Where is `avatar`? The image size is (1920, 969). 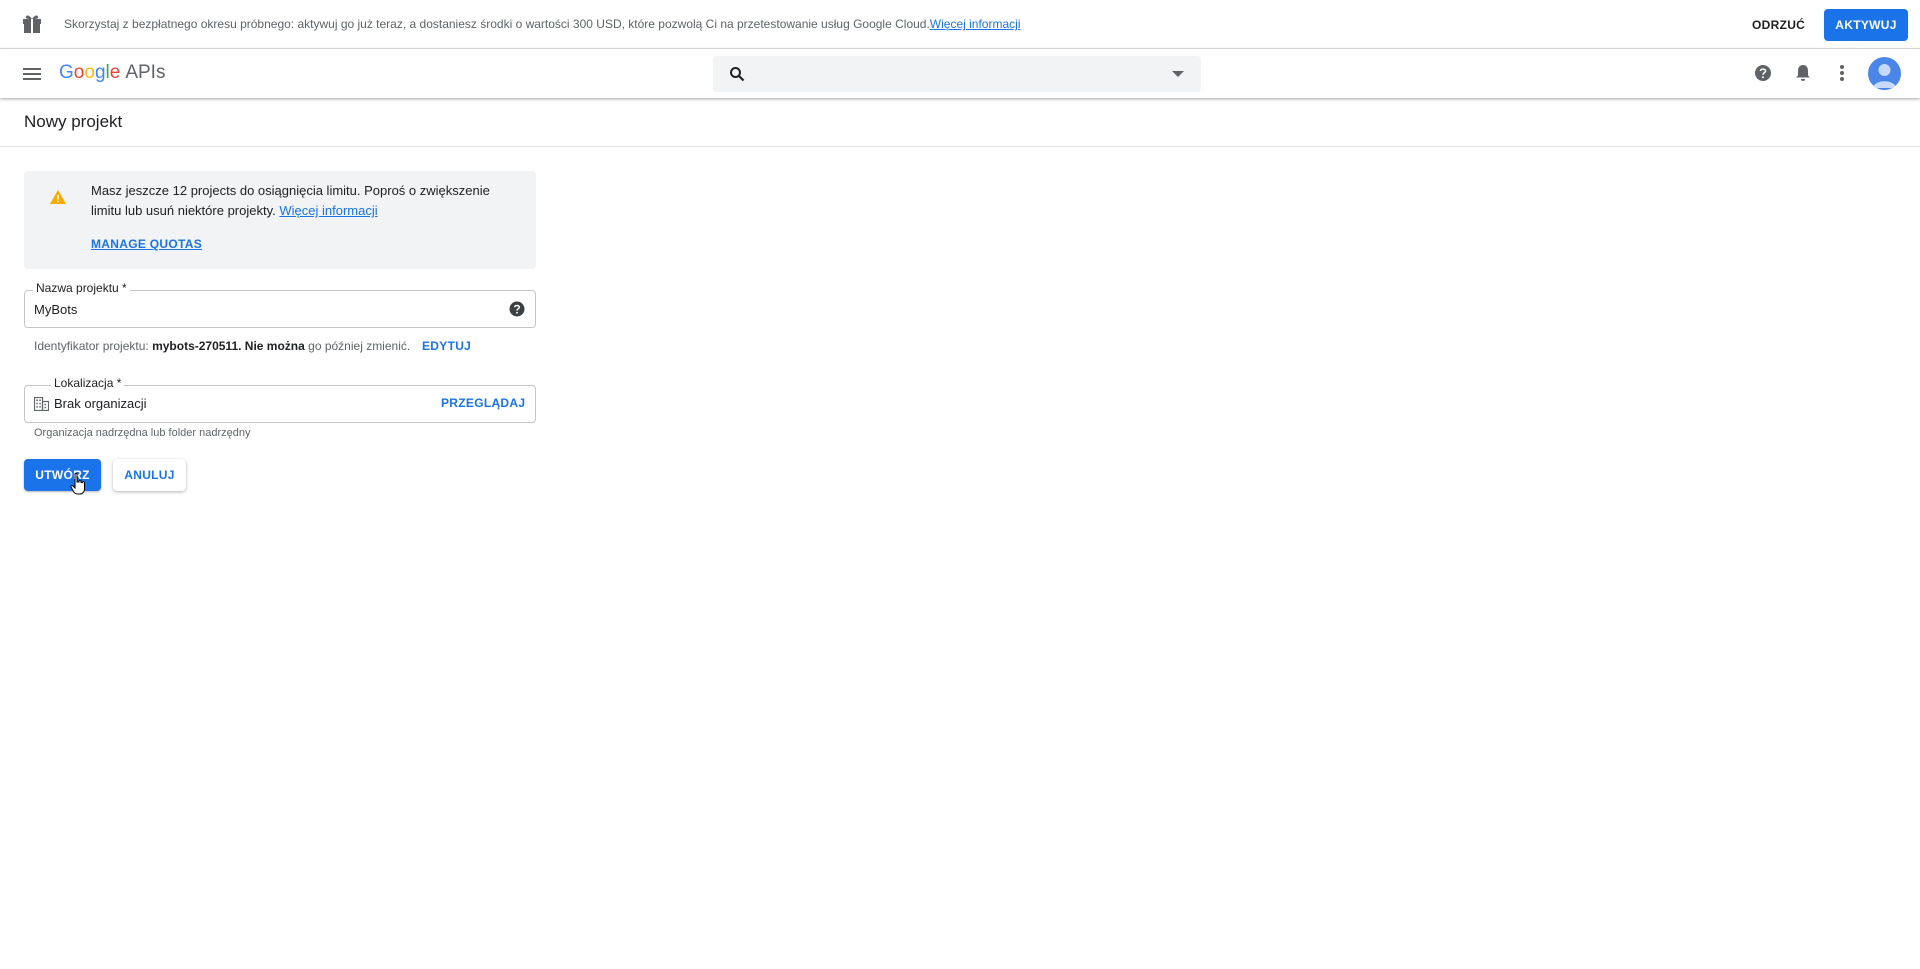 avatar is located at coordinates (1884, 73).